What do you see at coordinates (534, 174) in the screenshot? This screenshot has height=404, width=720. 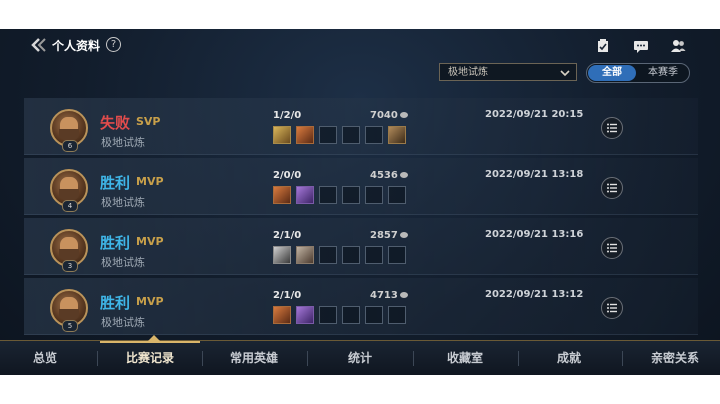 I see `match-time: 2022/09/21 13:18` at bounding box center [534, 174].